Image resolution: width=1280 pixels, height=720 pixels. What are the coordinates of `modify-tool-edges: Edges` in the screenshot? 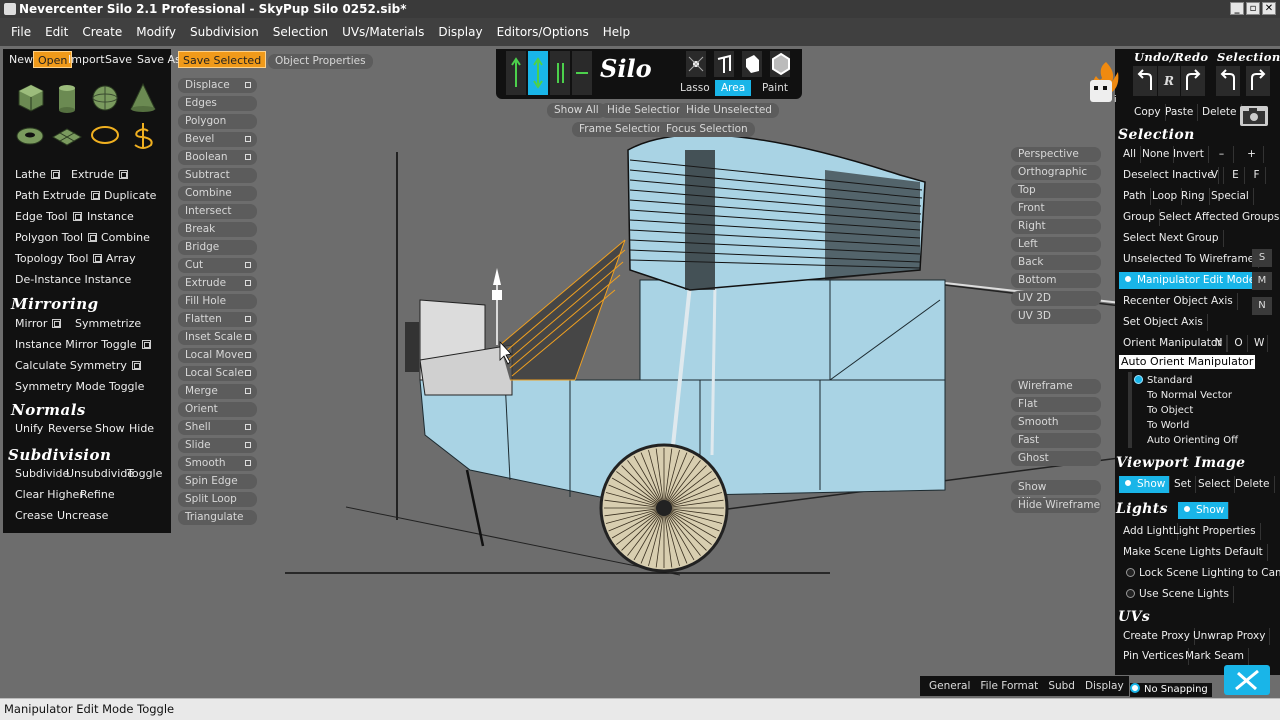 It's located at (217, 103).